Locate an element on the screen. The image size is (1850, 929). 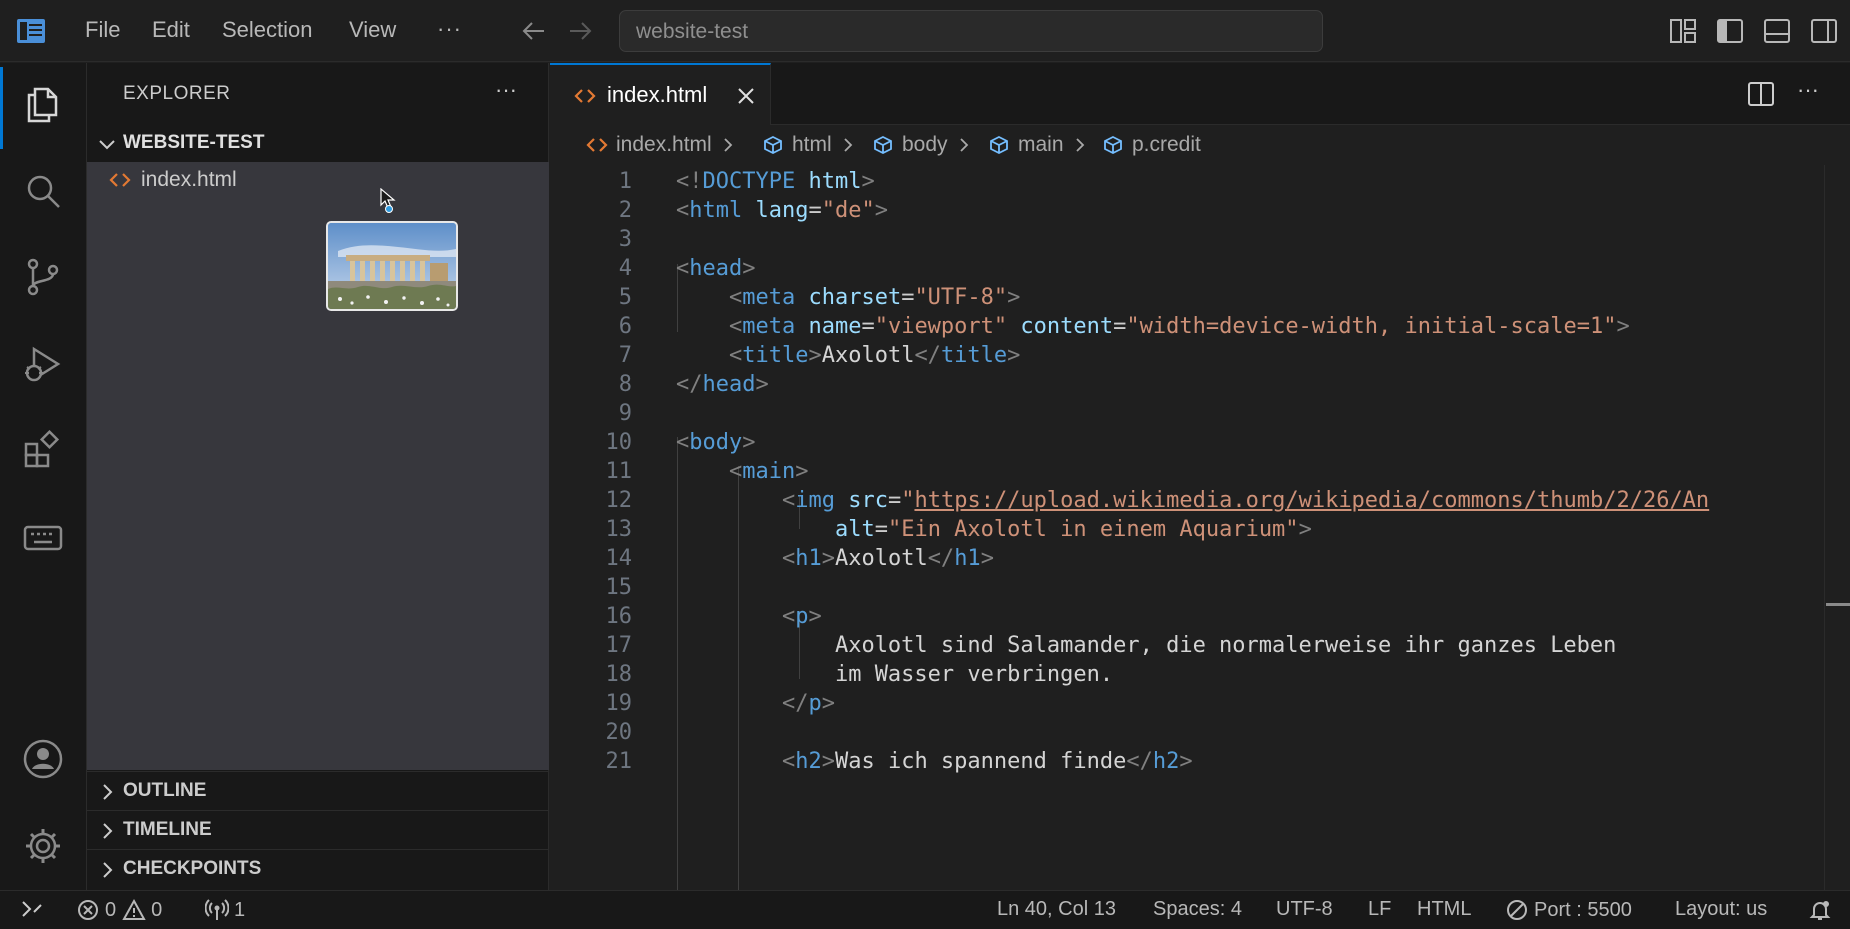
code-line-4: <head> is located at coordinates (716, 268).